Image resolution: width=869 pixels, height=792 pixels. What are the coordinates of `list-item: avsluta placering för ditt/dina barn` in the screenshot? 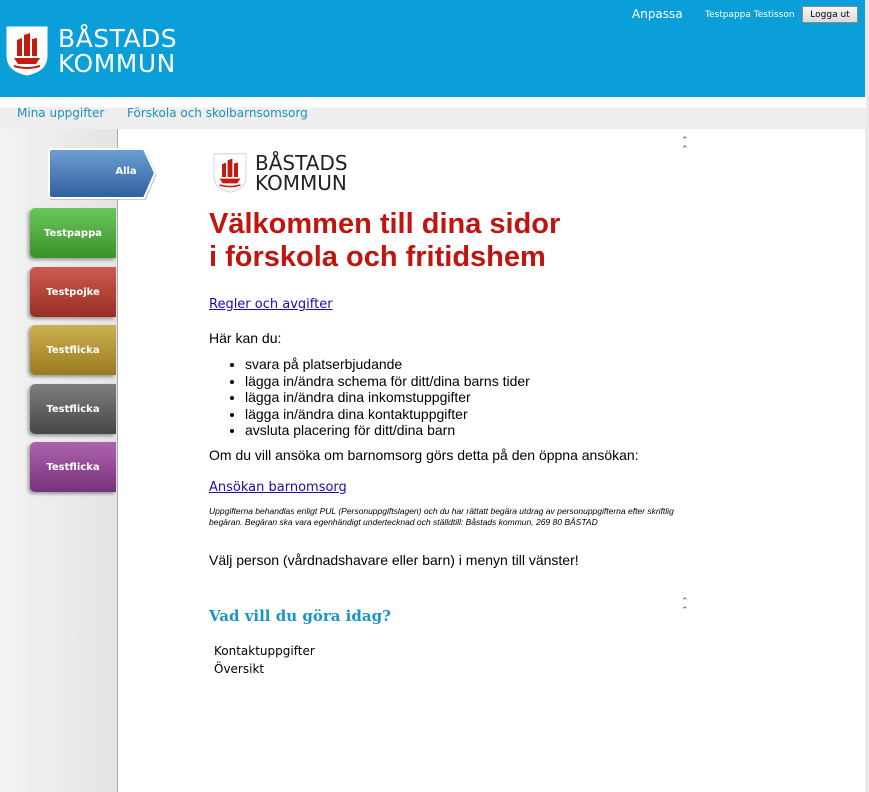 It's located at (387, 430).